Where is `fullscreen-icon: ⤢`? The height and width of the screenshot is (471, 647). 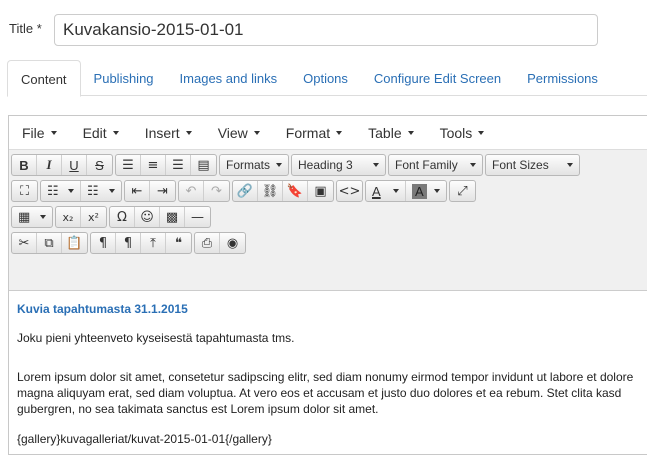
fullscreen-icon: ⤢ is located at coordinates (462, 191).